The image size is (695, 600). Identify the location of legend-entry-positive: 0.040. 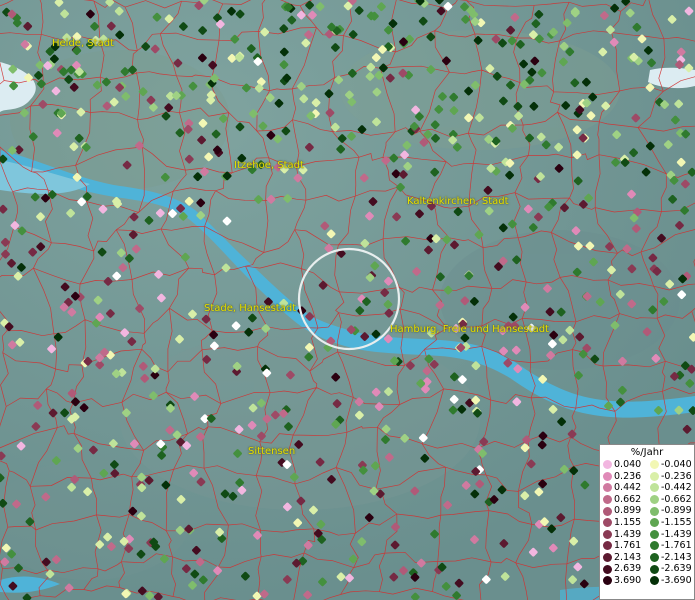
(623, 465).